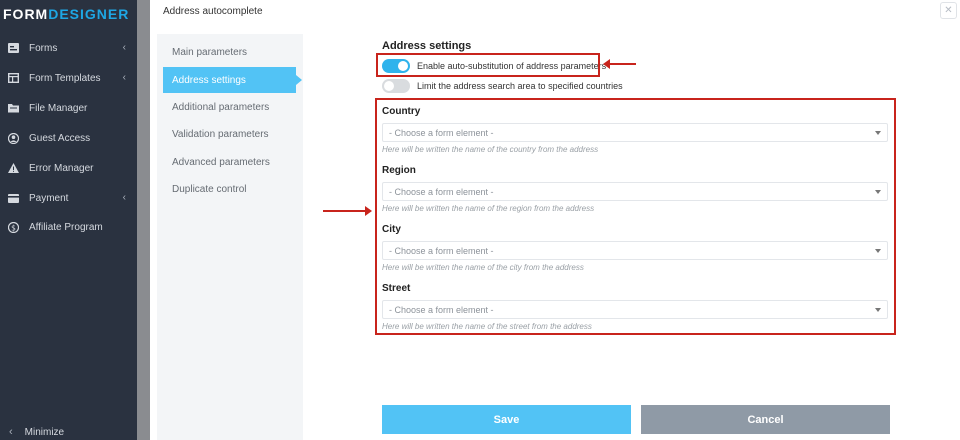  I want to click on modal-backdrop, so click(143, 220).